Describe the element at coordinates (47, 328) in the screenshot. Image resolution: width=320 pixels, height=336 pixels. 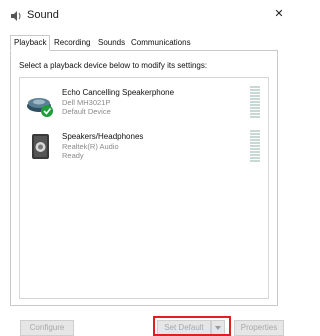
I see `configure-button: Configure` at that location.